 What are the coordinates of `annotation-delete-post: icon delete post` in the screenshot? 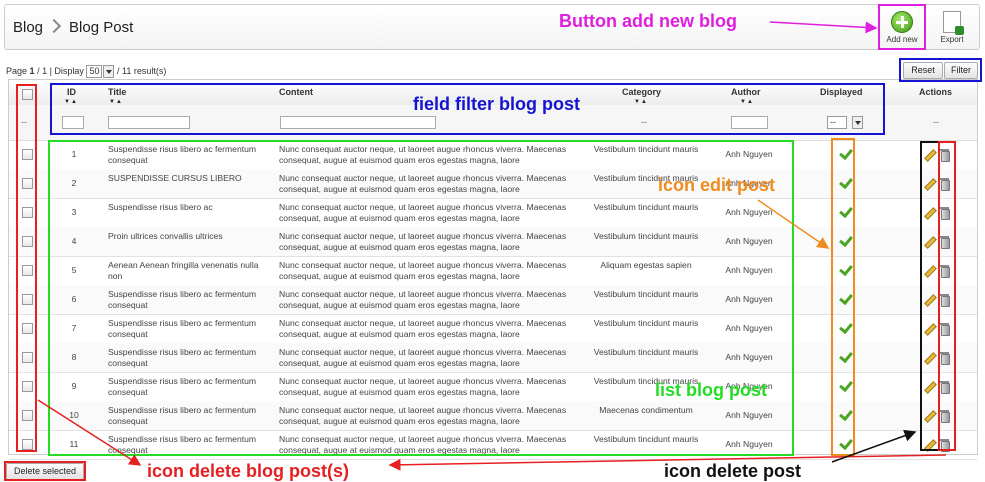 It's located at (733, 471).